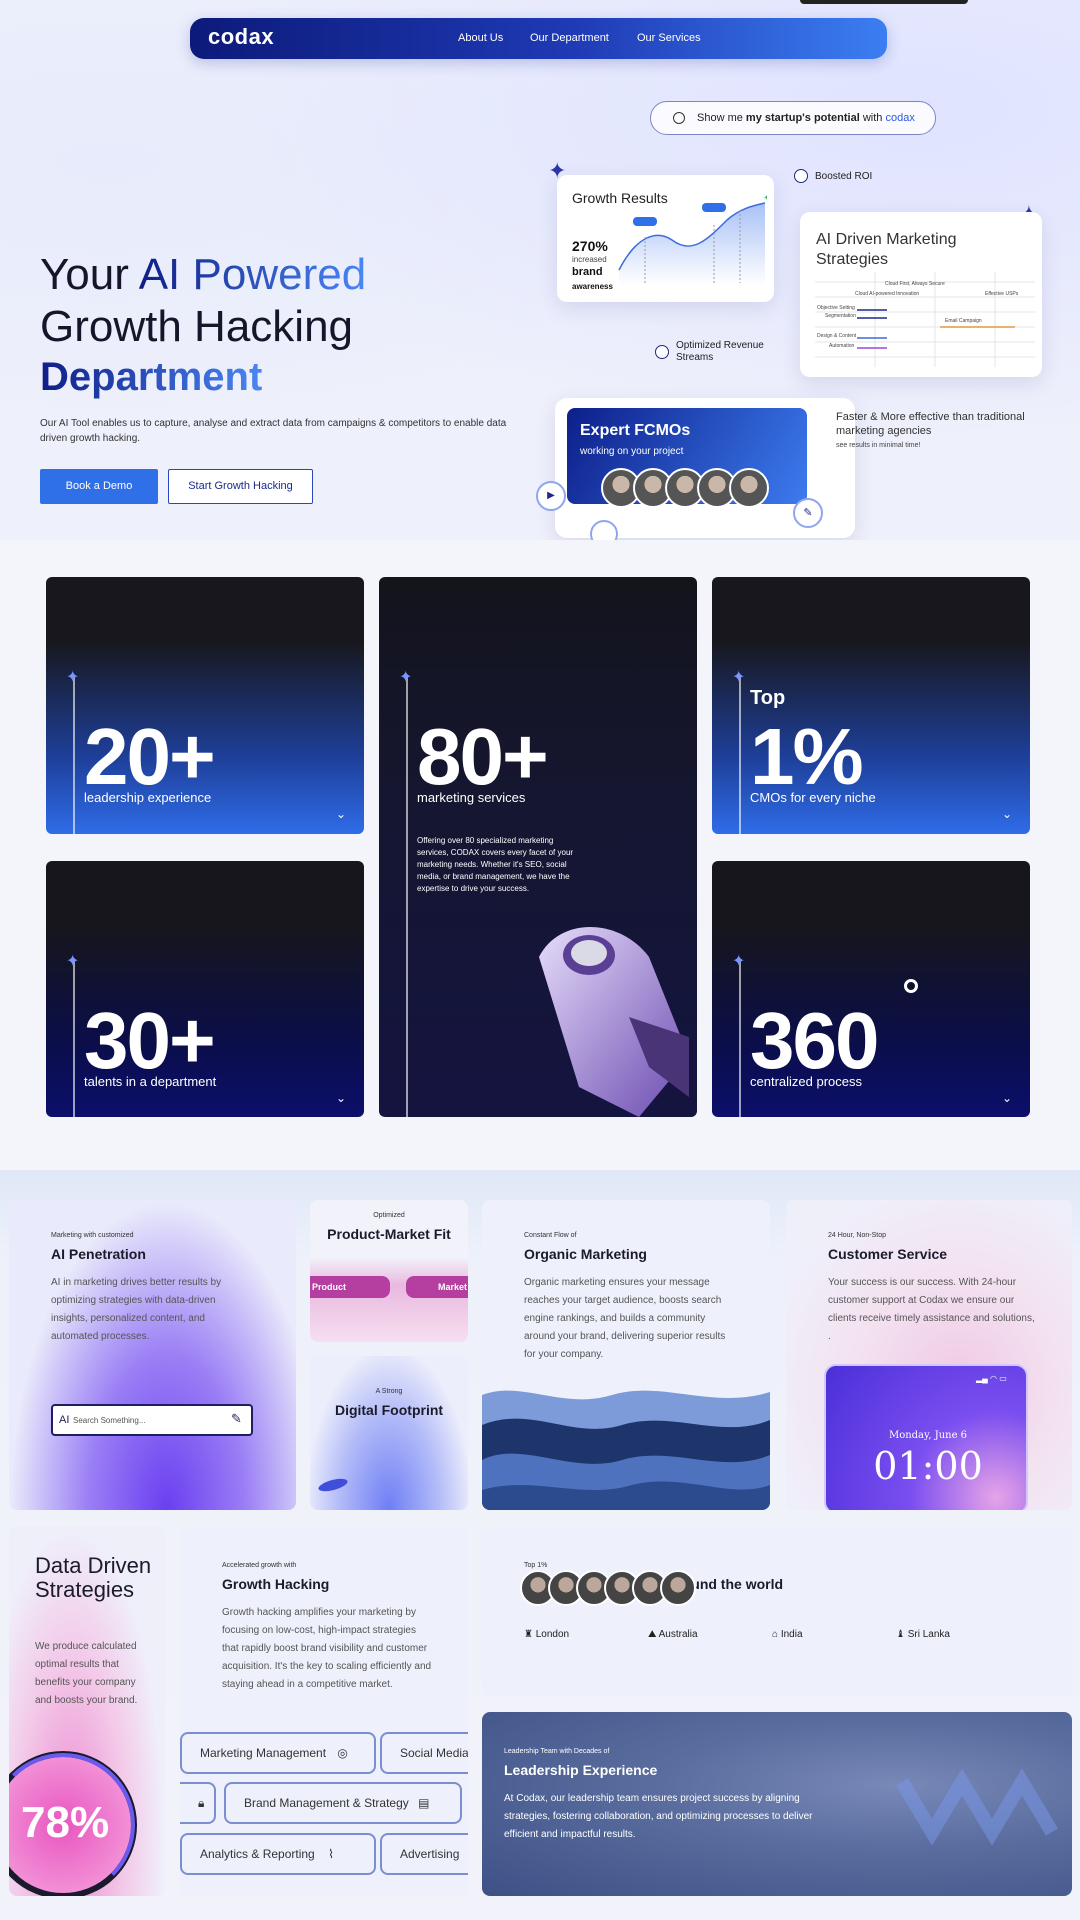 The width and height of the screenshot is (1080, 1920). I want to click on growth-sub1: increased, so click(589, 259).